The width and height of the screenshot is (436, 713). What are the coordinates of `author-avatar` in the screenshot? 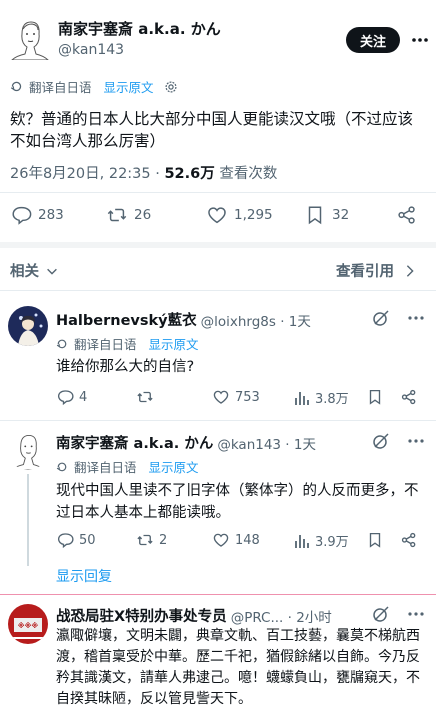 It's located at (30, 38).